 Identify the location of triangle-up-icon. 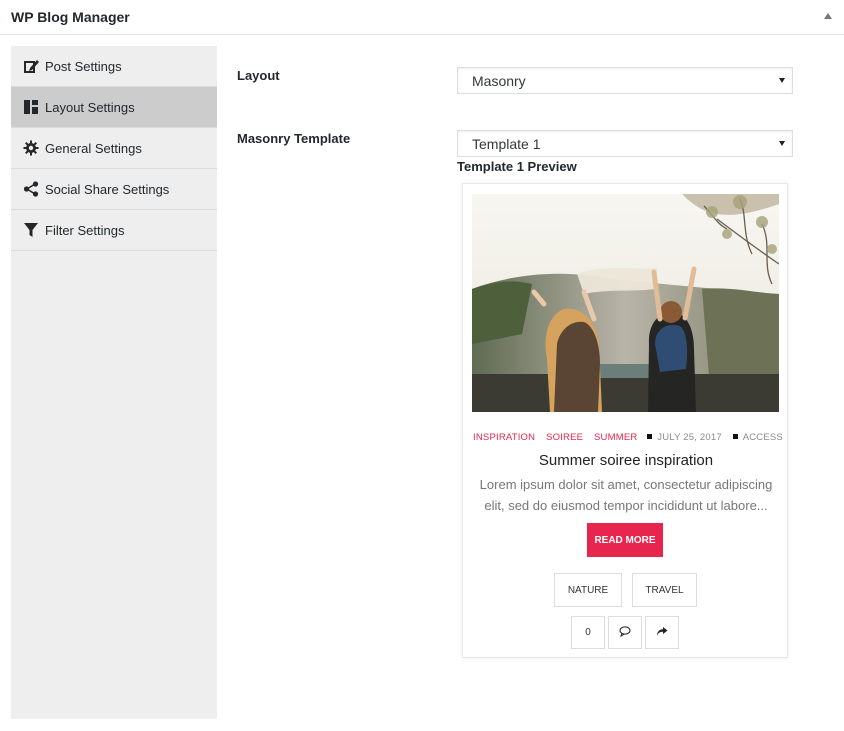
(828, 16).